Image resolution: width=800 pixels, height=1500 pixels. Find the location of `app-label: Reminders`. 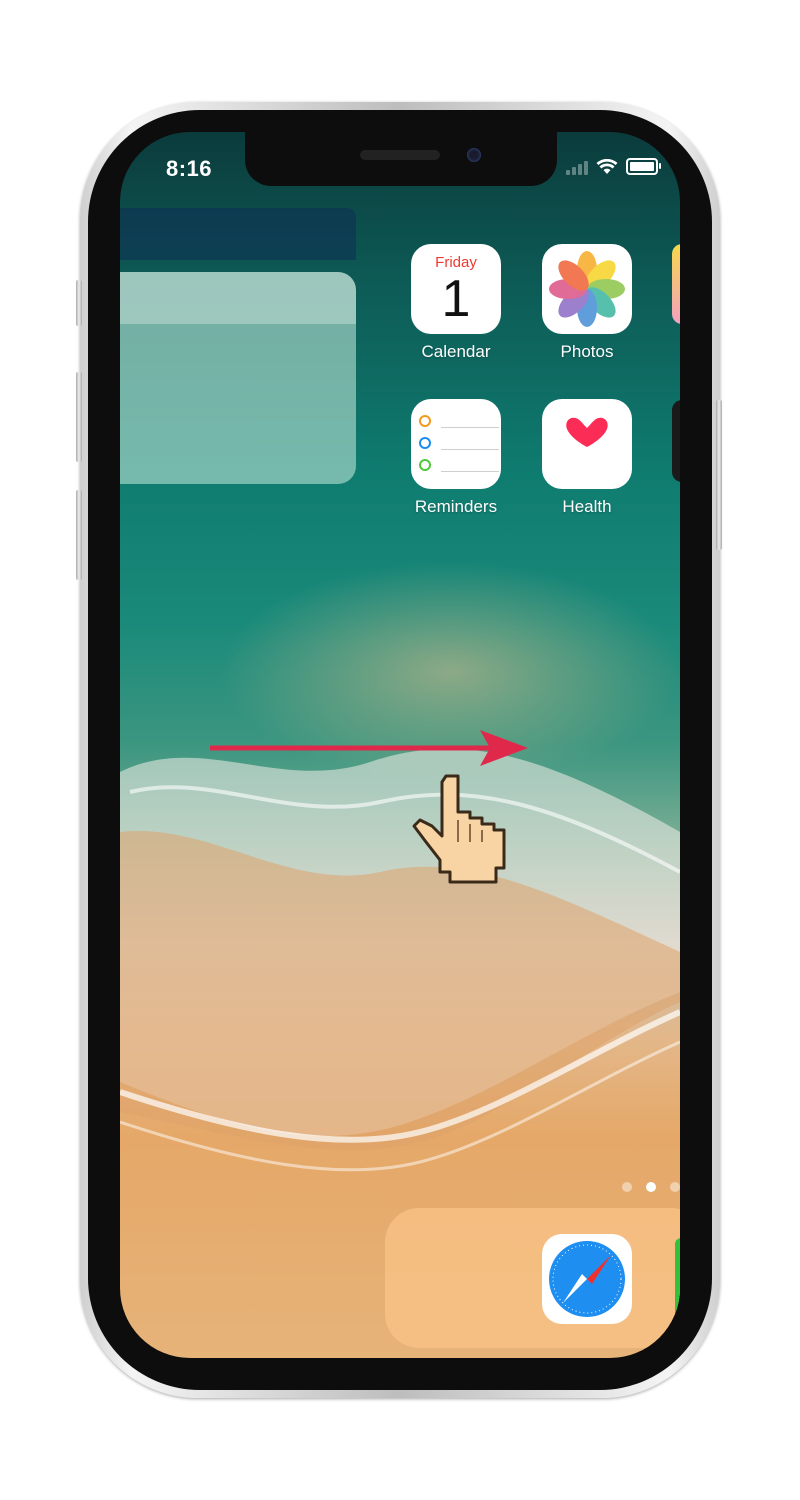

app-label: Reminders is located at coordinates (456, 506).